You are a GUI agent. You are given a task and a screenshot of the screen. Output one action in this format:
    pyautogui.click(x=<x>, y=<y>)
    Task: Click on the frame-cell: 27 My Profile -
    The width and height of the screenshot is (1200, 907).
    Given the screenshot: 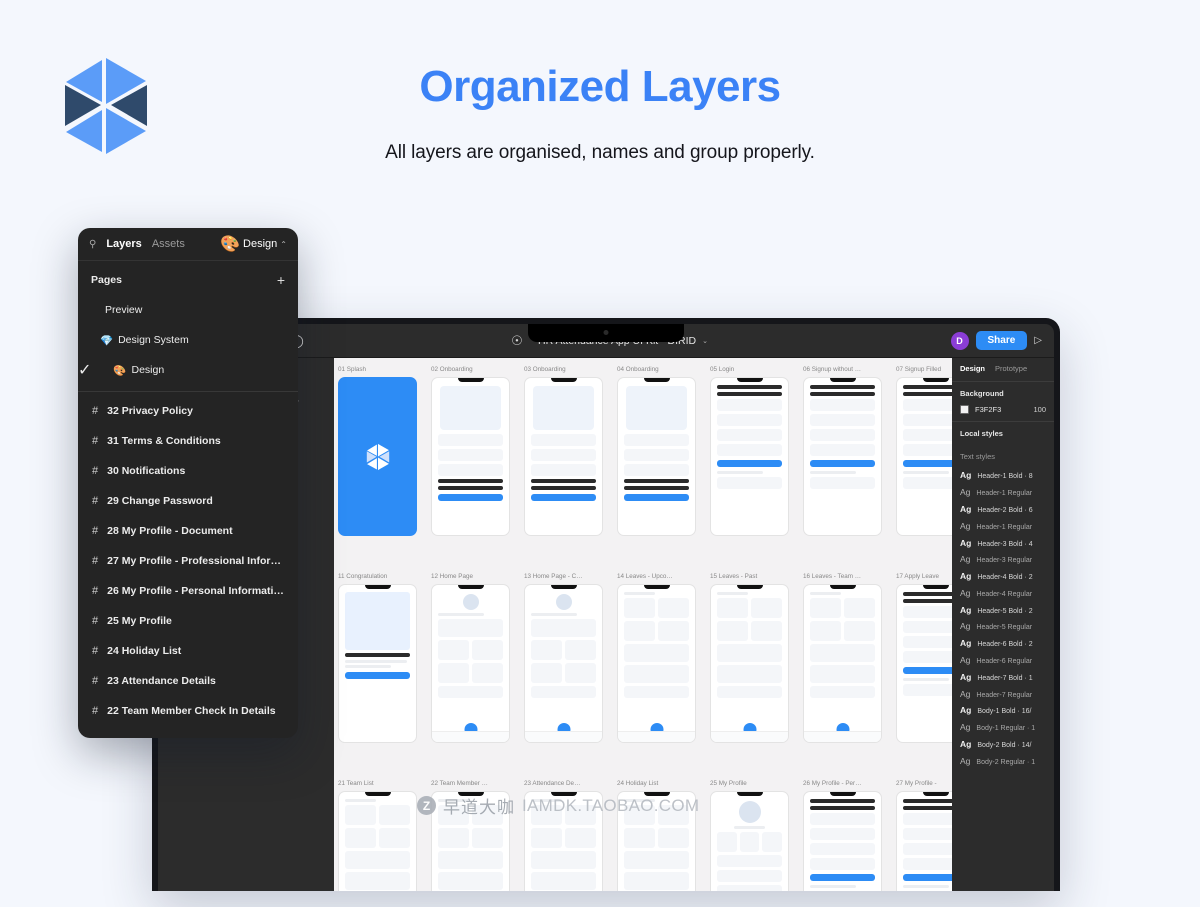 What is the action you would take?
    pyautogui.click(x=924, y=835)
    